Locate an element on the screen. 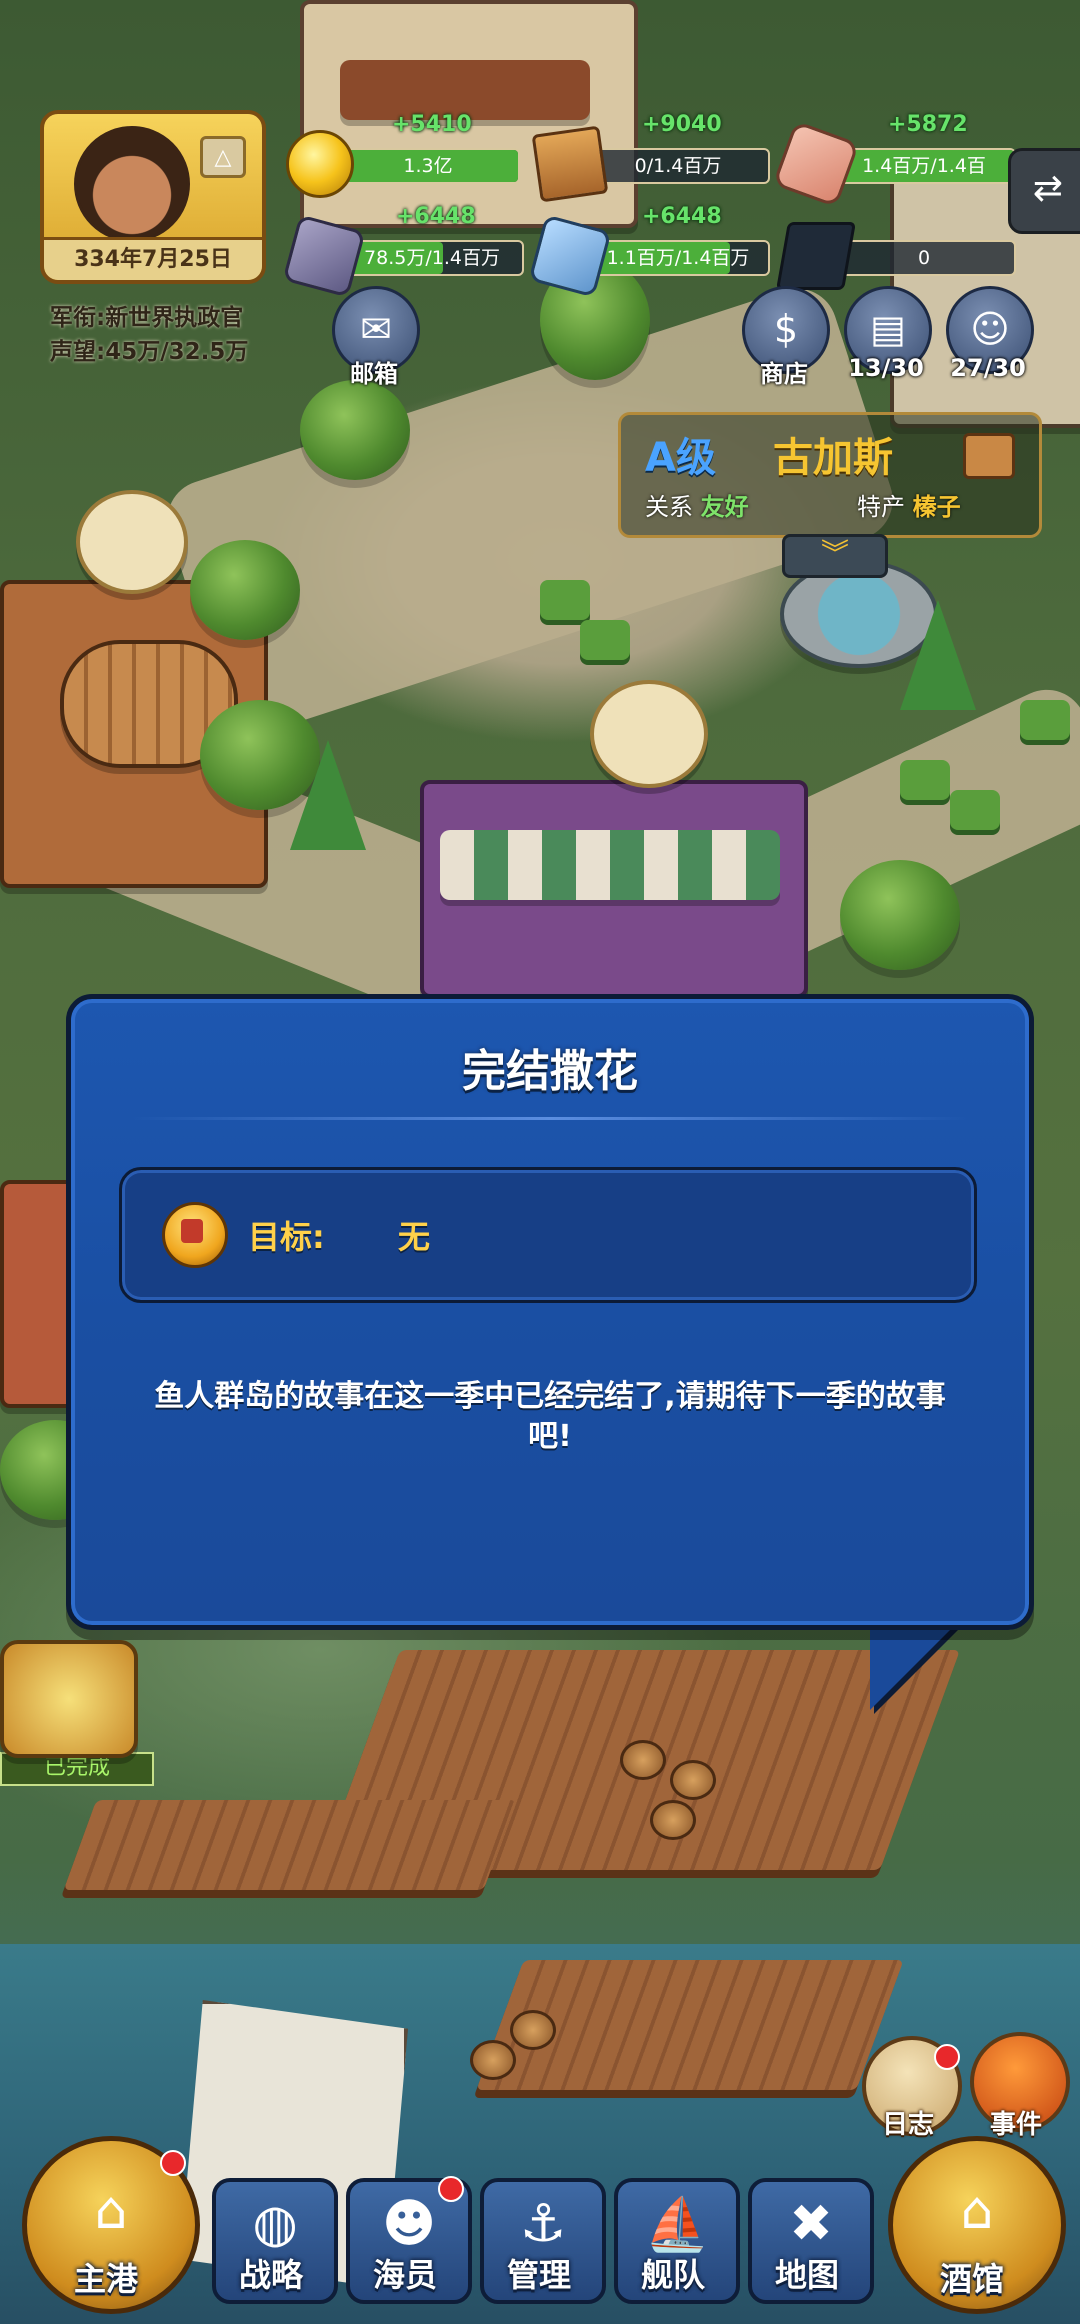 This screenshot has height=2324, width=1080. chevron-down-icon: ︾ is located at coordinates (835, 556).